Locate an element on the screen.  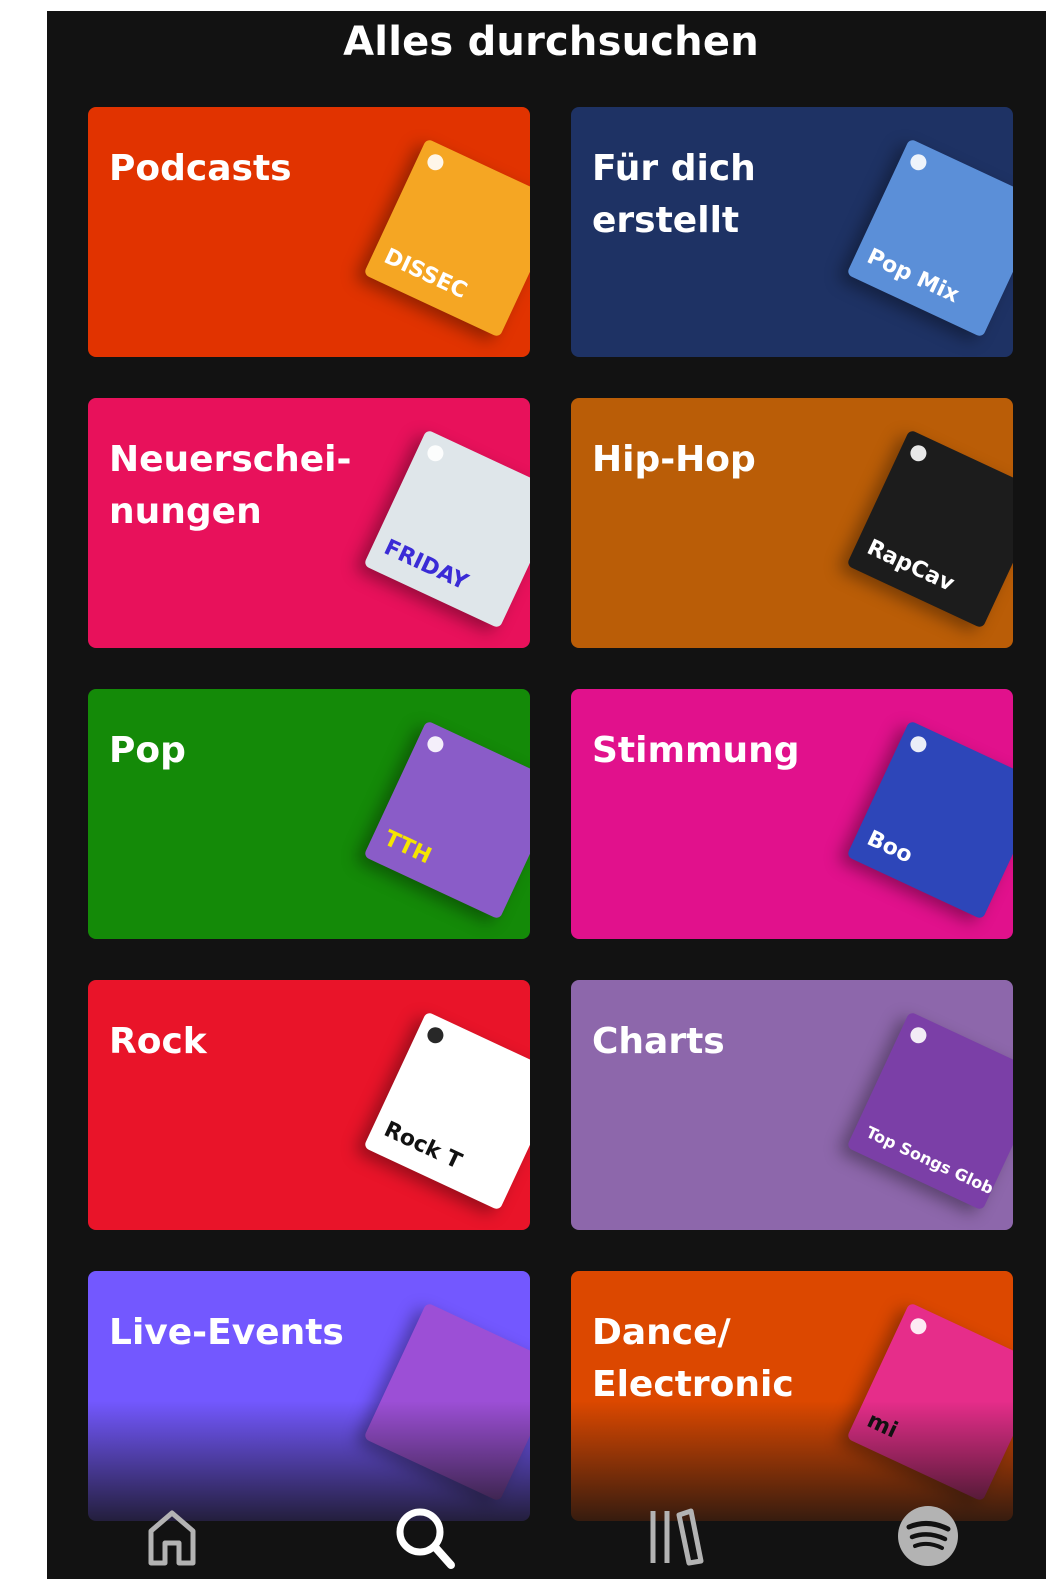
cover-text: Pop Mix is located at coordinates (913, 276).